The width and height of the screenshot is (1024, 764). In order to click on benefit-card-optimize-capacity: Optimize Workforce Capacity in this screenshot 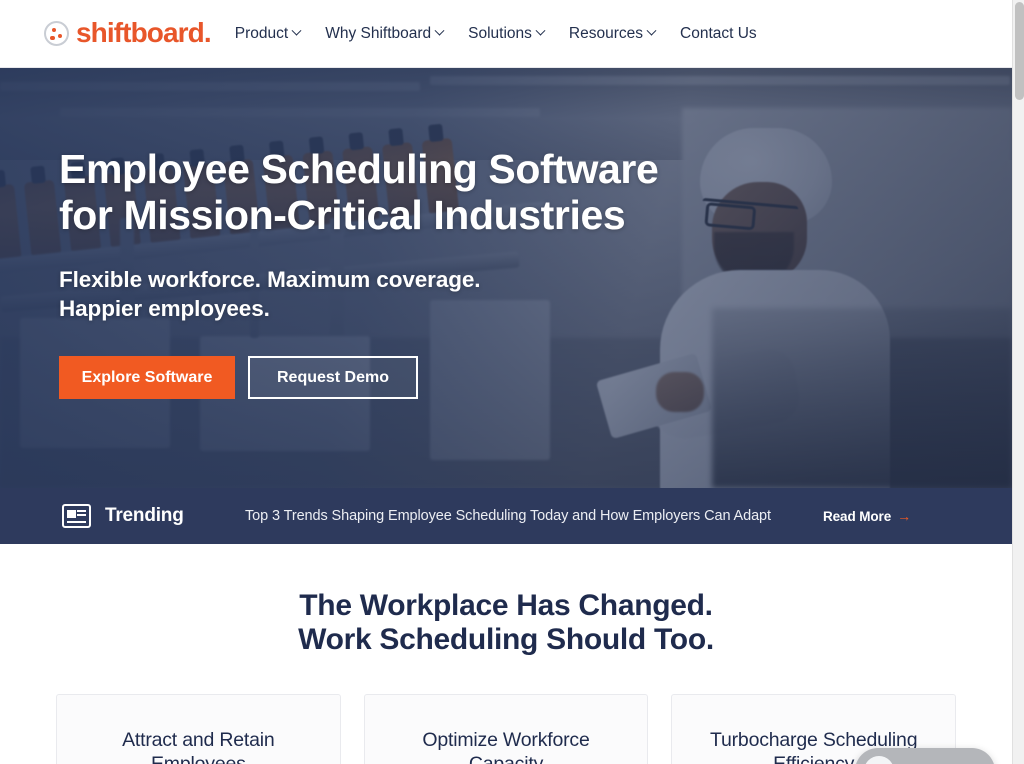, I will do `click(506, 728)`.